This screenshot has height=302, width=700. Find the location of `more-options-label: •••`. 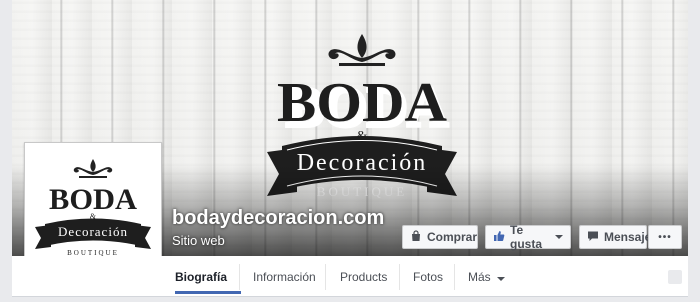

more-options-label: ••• is located at coordinates (665, 237).